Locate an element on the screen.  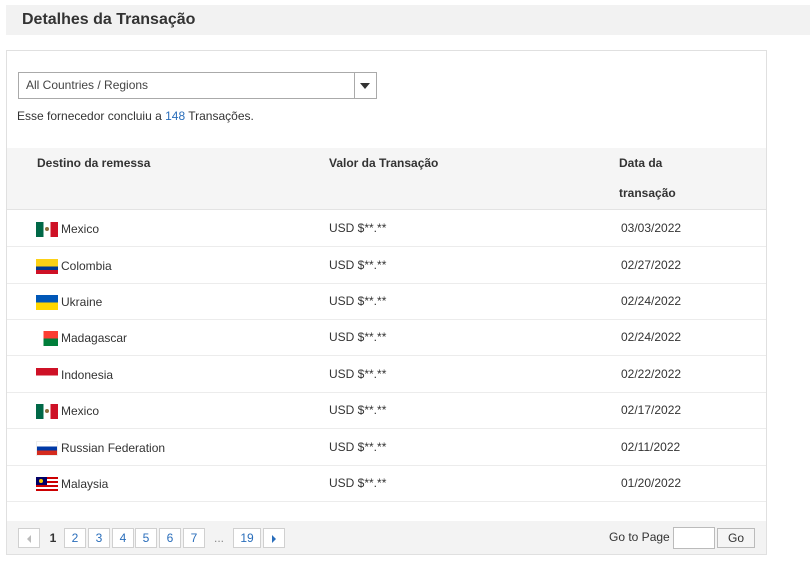
column-header-destination: Destino da remessa is located at coordinates (94, 163).